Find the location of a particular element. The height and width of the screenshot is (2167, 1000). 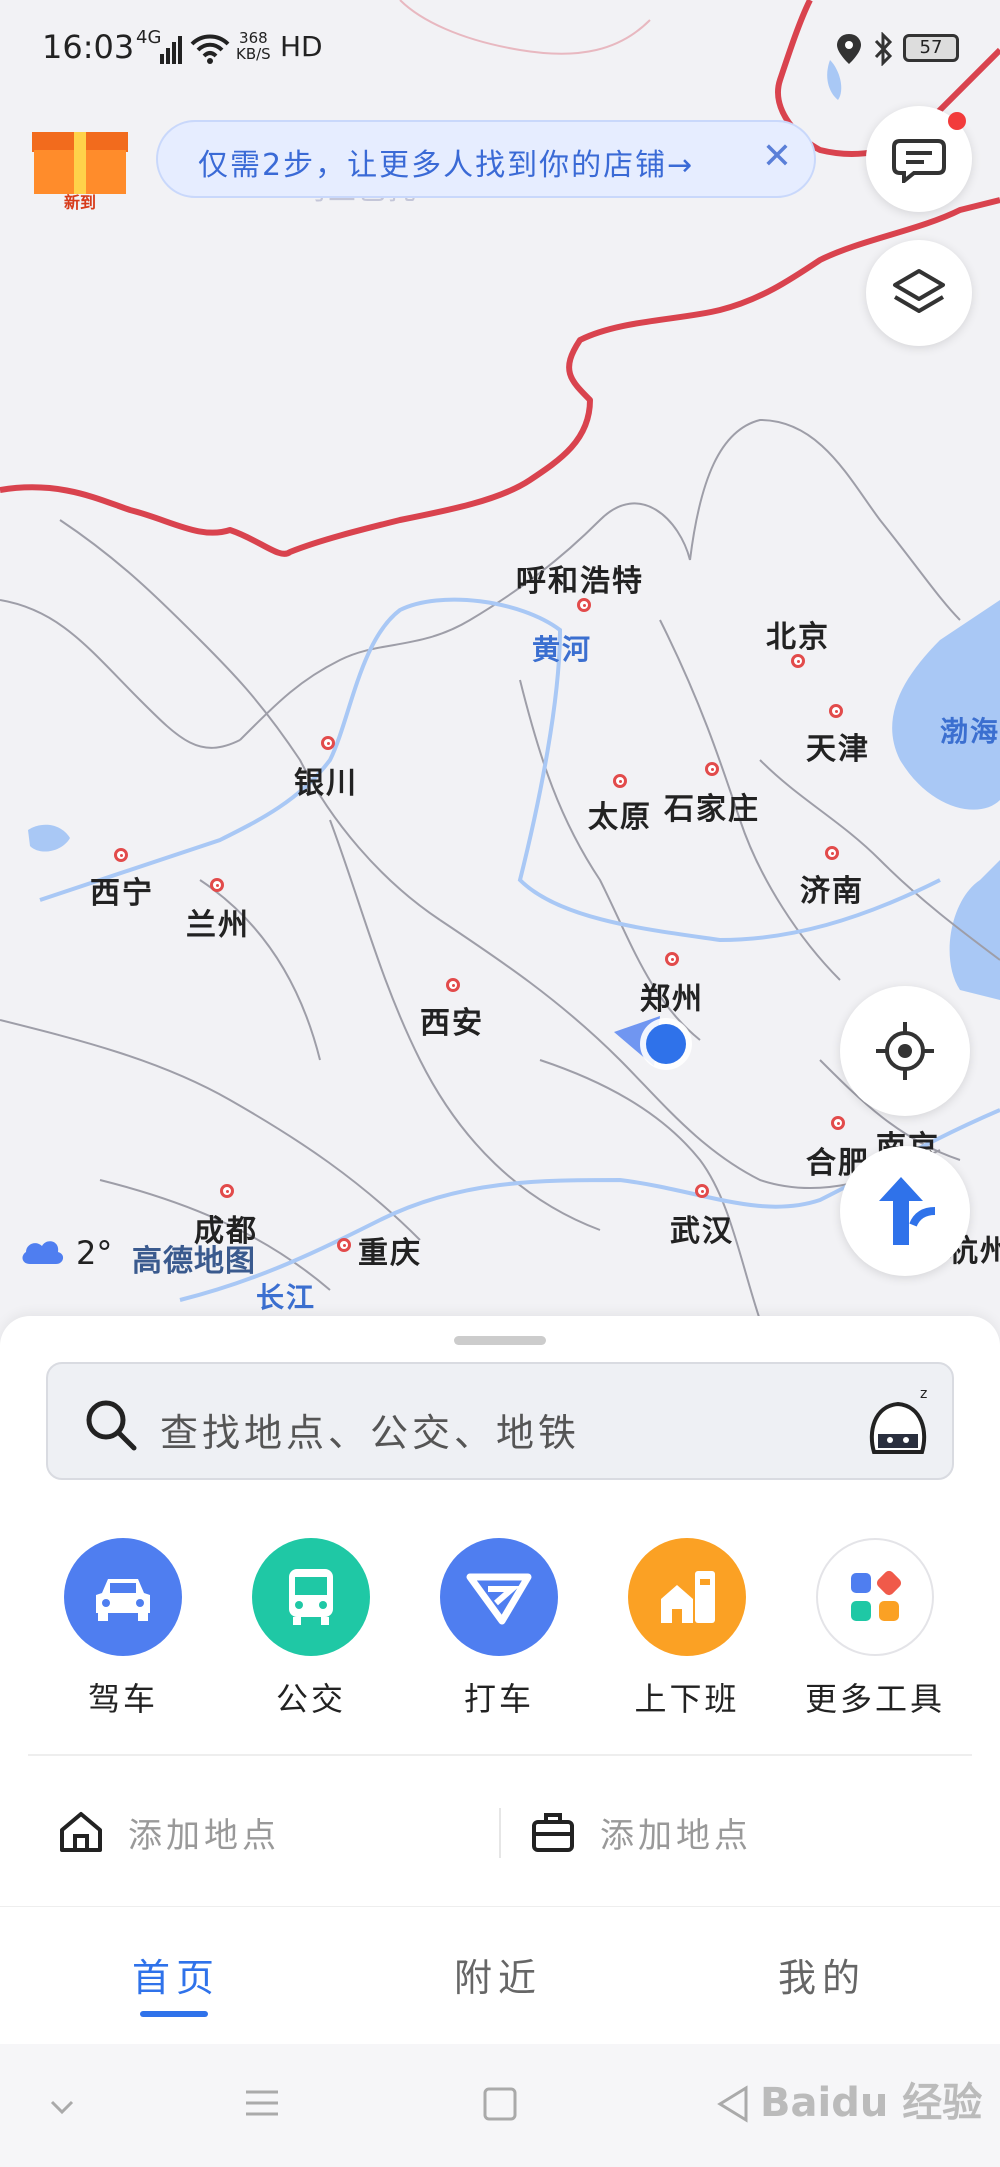

notification-badge is located at coordinates (957, 121).